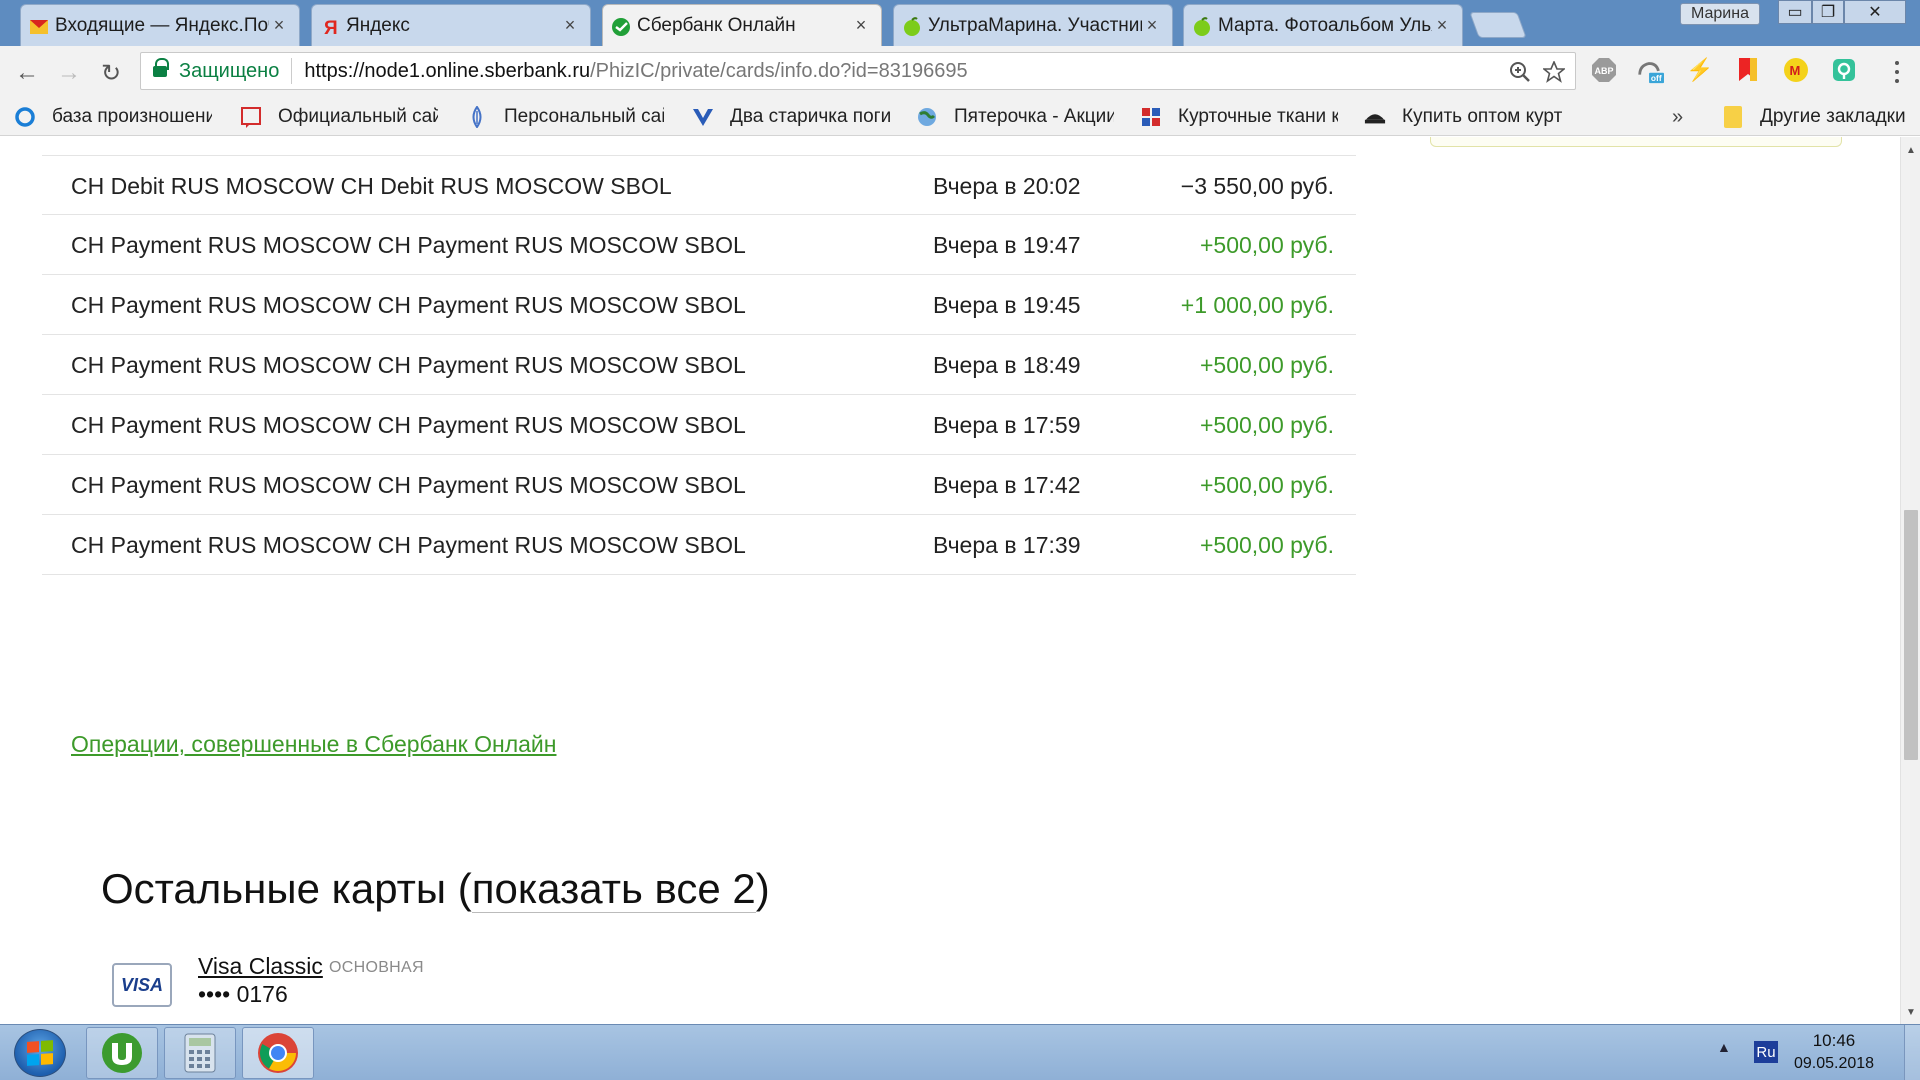  Describe the element at coordinates (1795, 12) in the screenshot. I see `minimize-button: ▭` at that location.